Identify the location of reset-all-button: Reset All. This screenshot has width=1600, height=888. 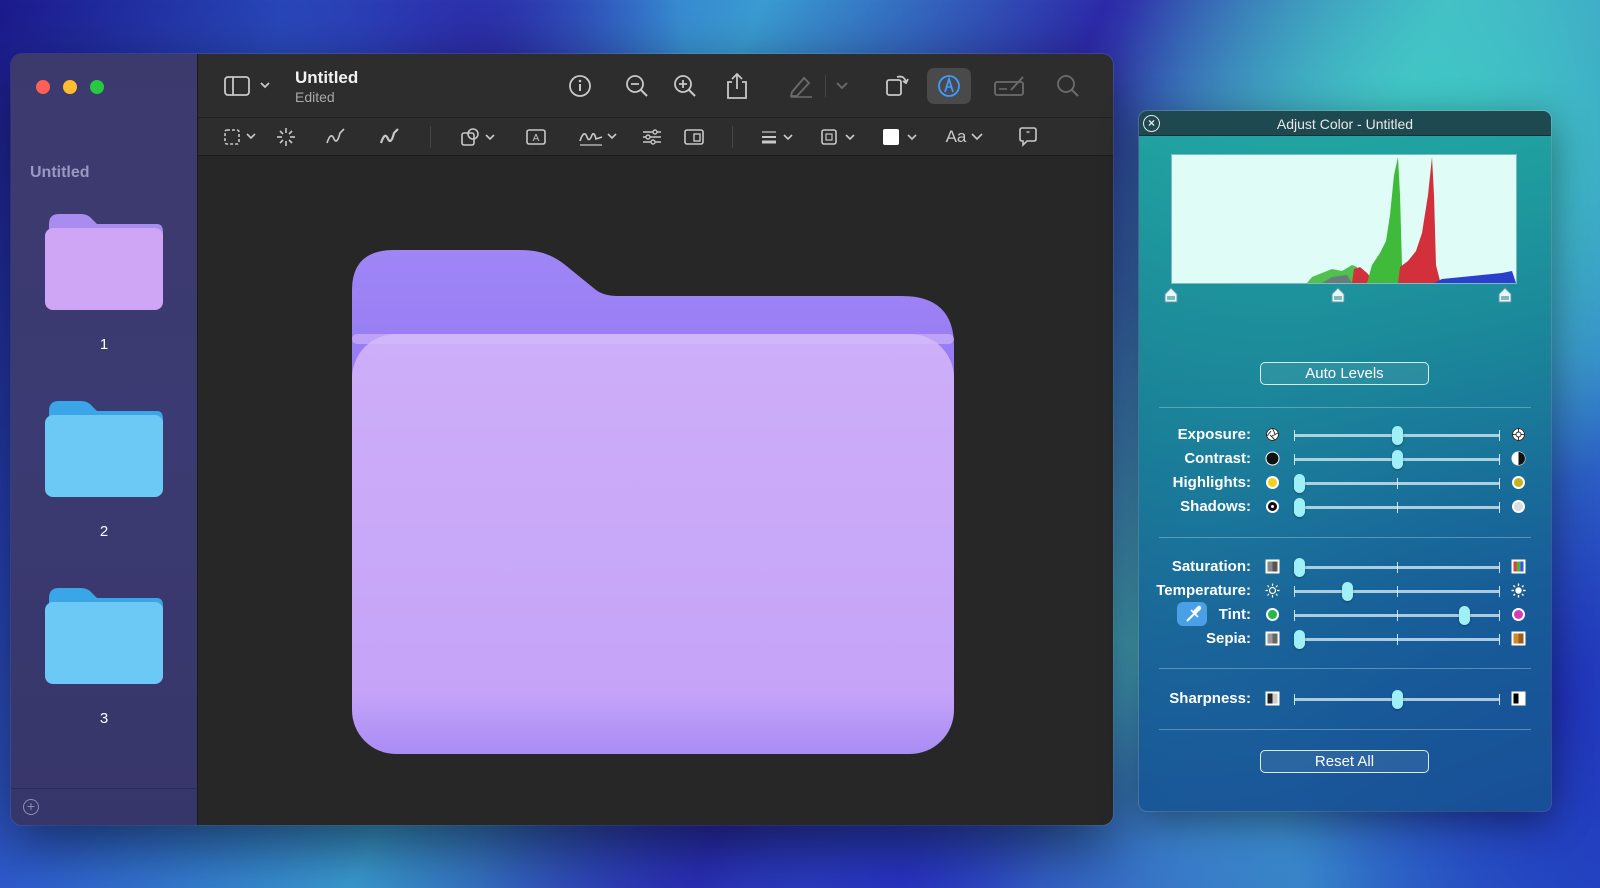
(1344, 761).